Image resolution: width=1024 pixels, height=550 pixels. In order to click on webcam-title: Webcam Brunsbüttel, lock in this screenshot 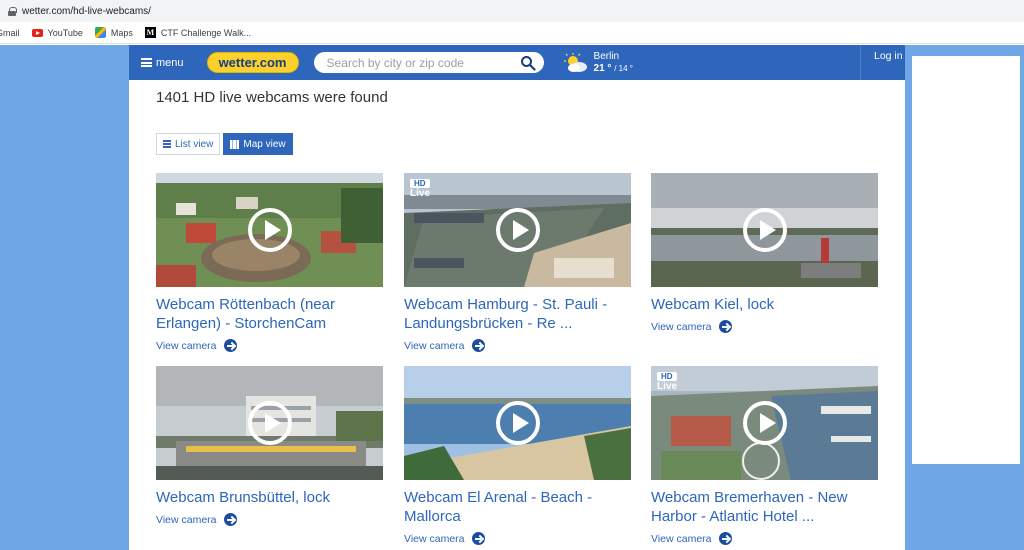, I will do `click(269, 497)`.